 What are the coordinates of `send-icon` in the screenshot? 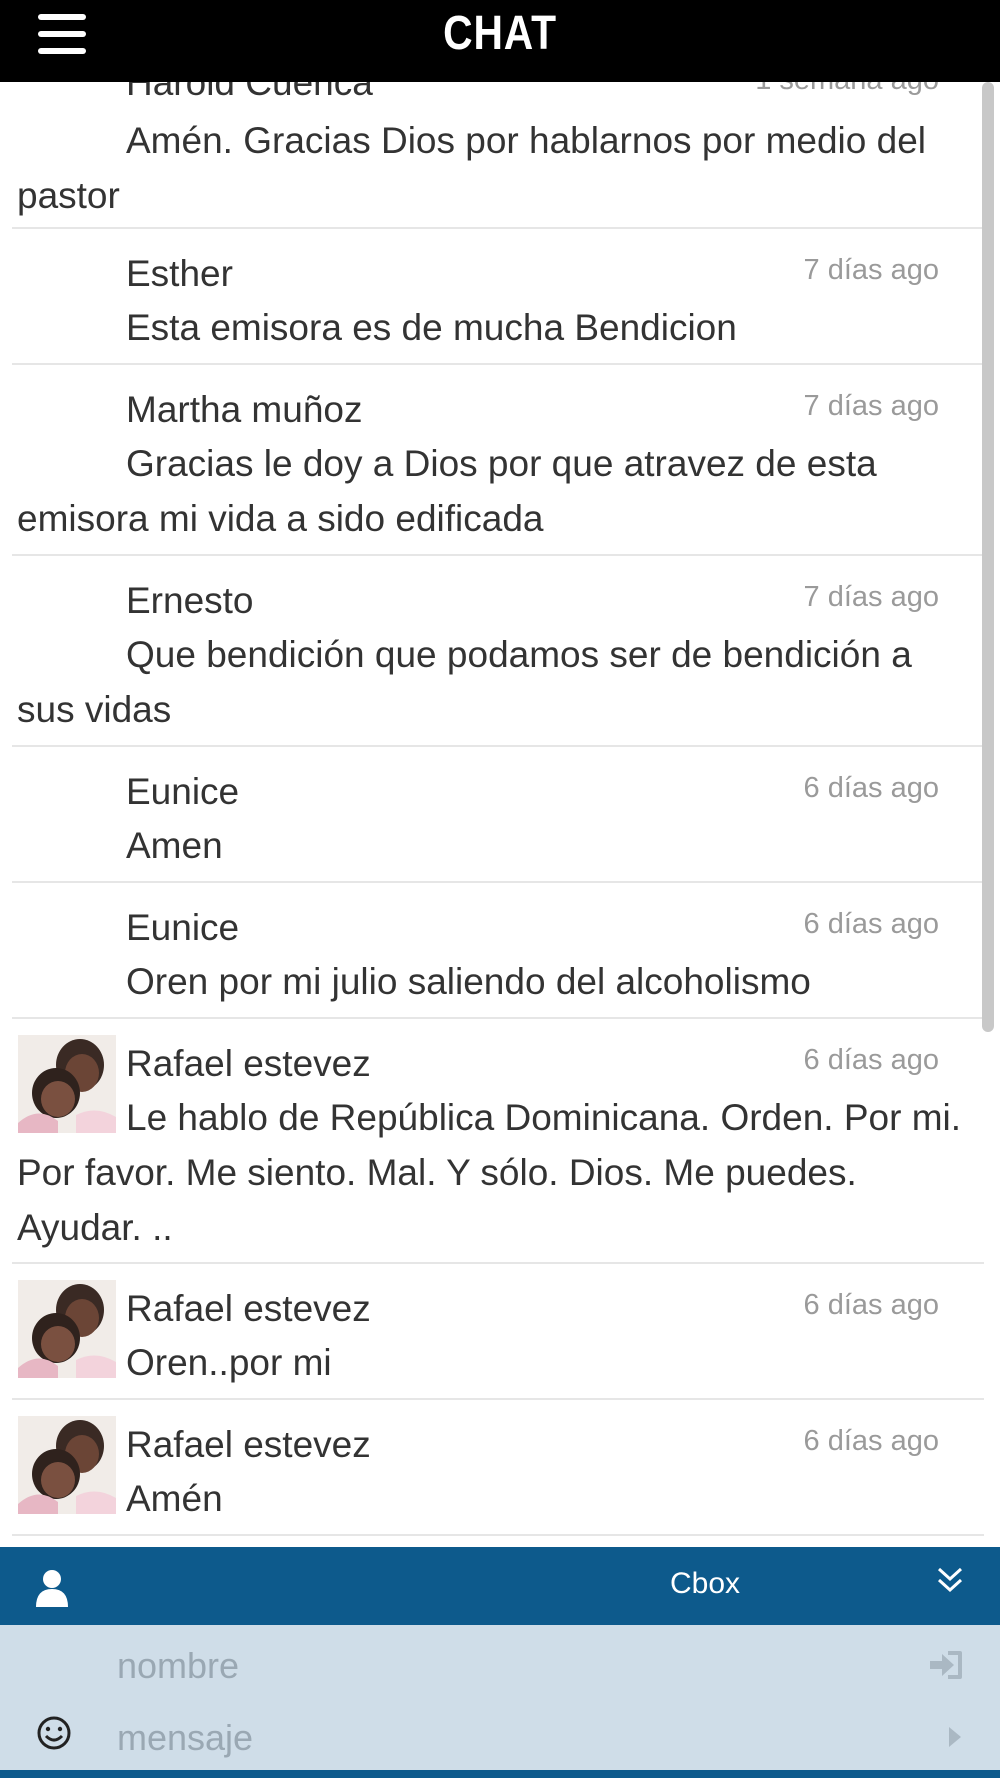 It's located at (955, 1737).